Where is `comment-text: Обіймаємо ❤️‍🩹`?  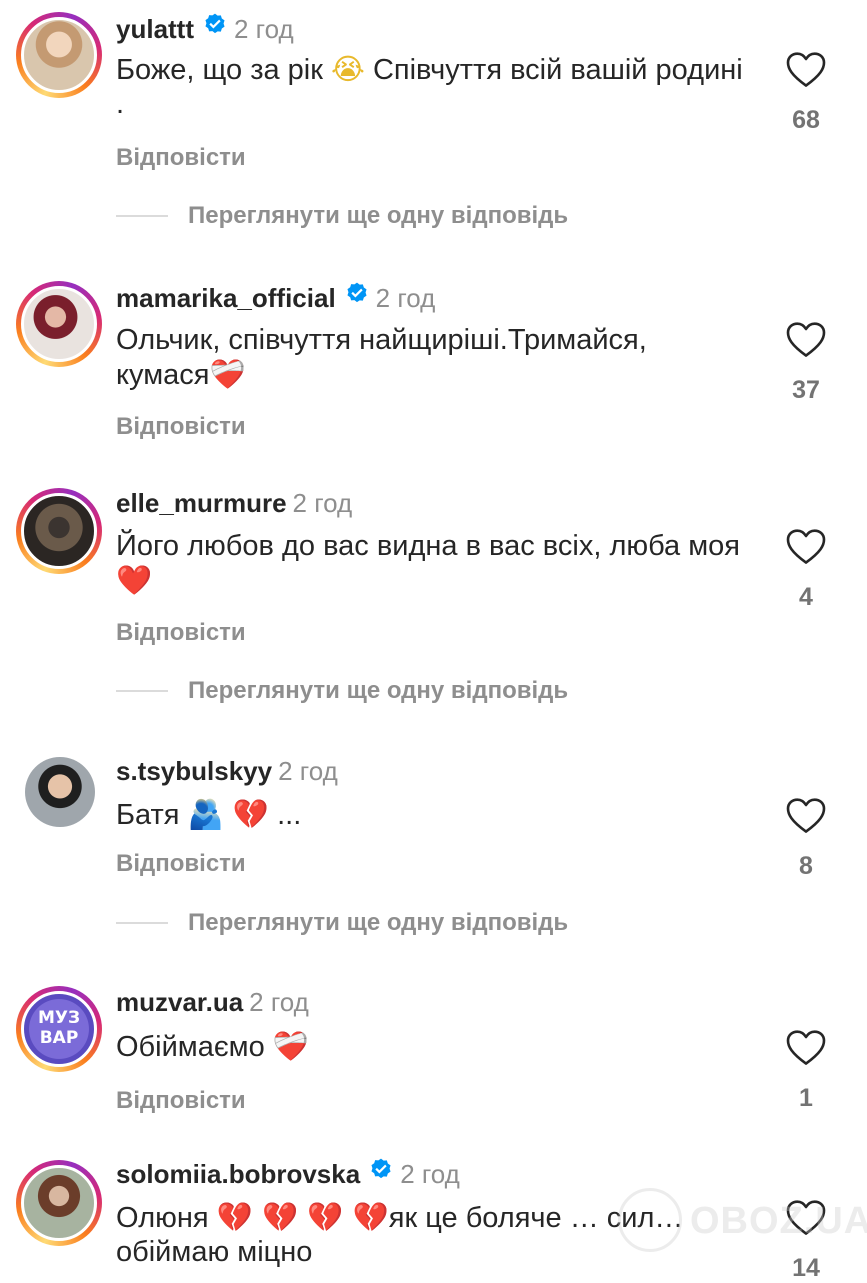
comment-text: Обіймаємо ❤️‍🩹 is located at coordinates (431, 1046).